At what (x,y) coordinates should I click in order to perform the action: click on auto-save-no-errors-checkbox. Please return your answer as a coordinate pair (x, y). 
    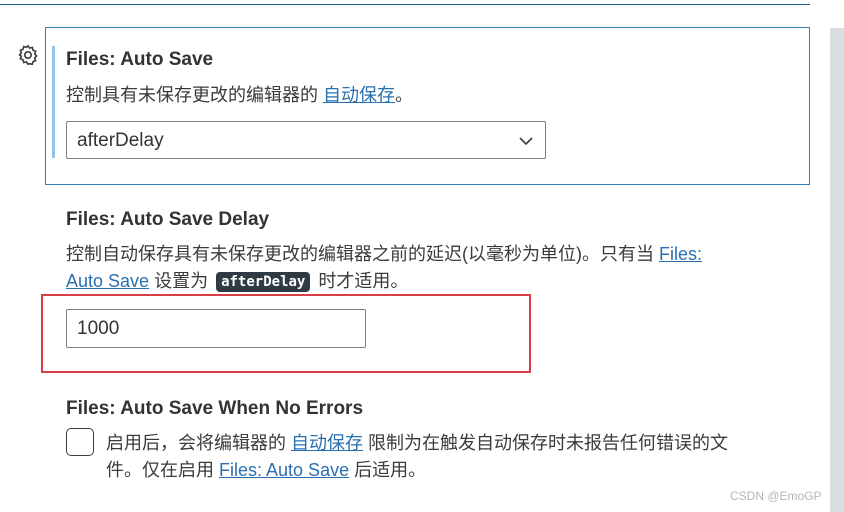
    Looking at the image, I should click on (80, 442).